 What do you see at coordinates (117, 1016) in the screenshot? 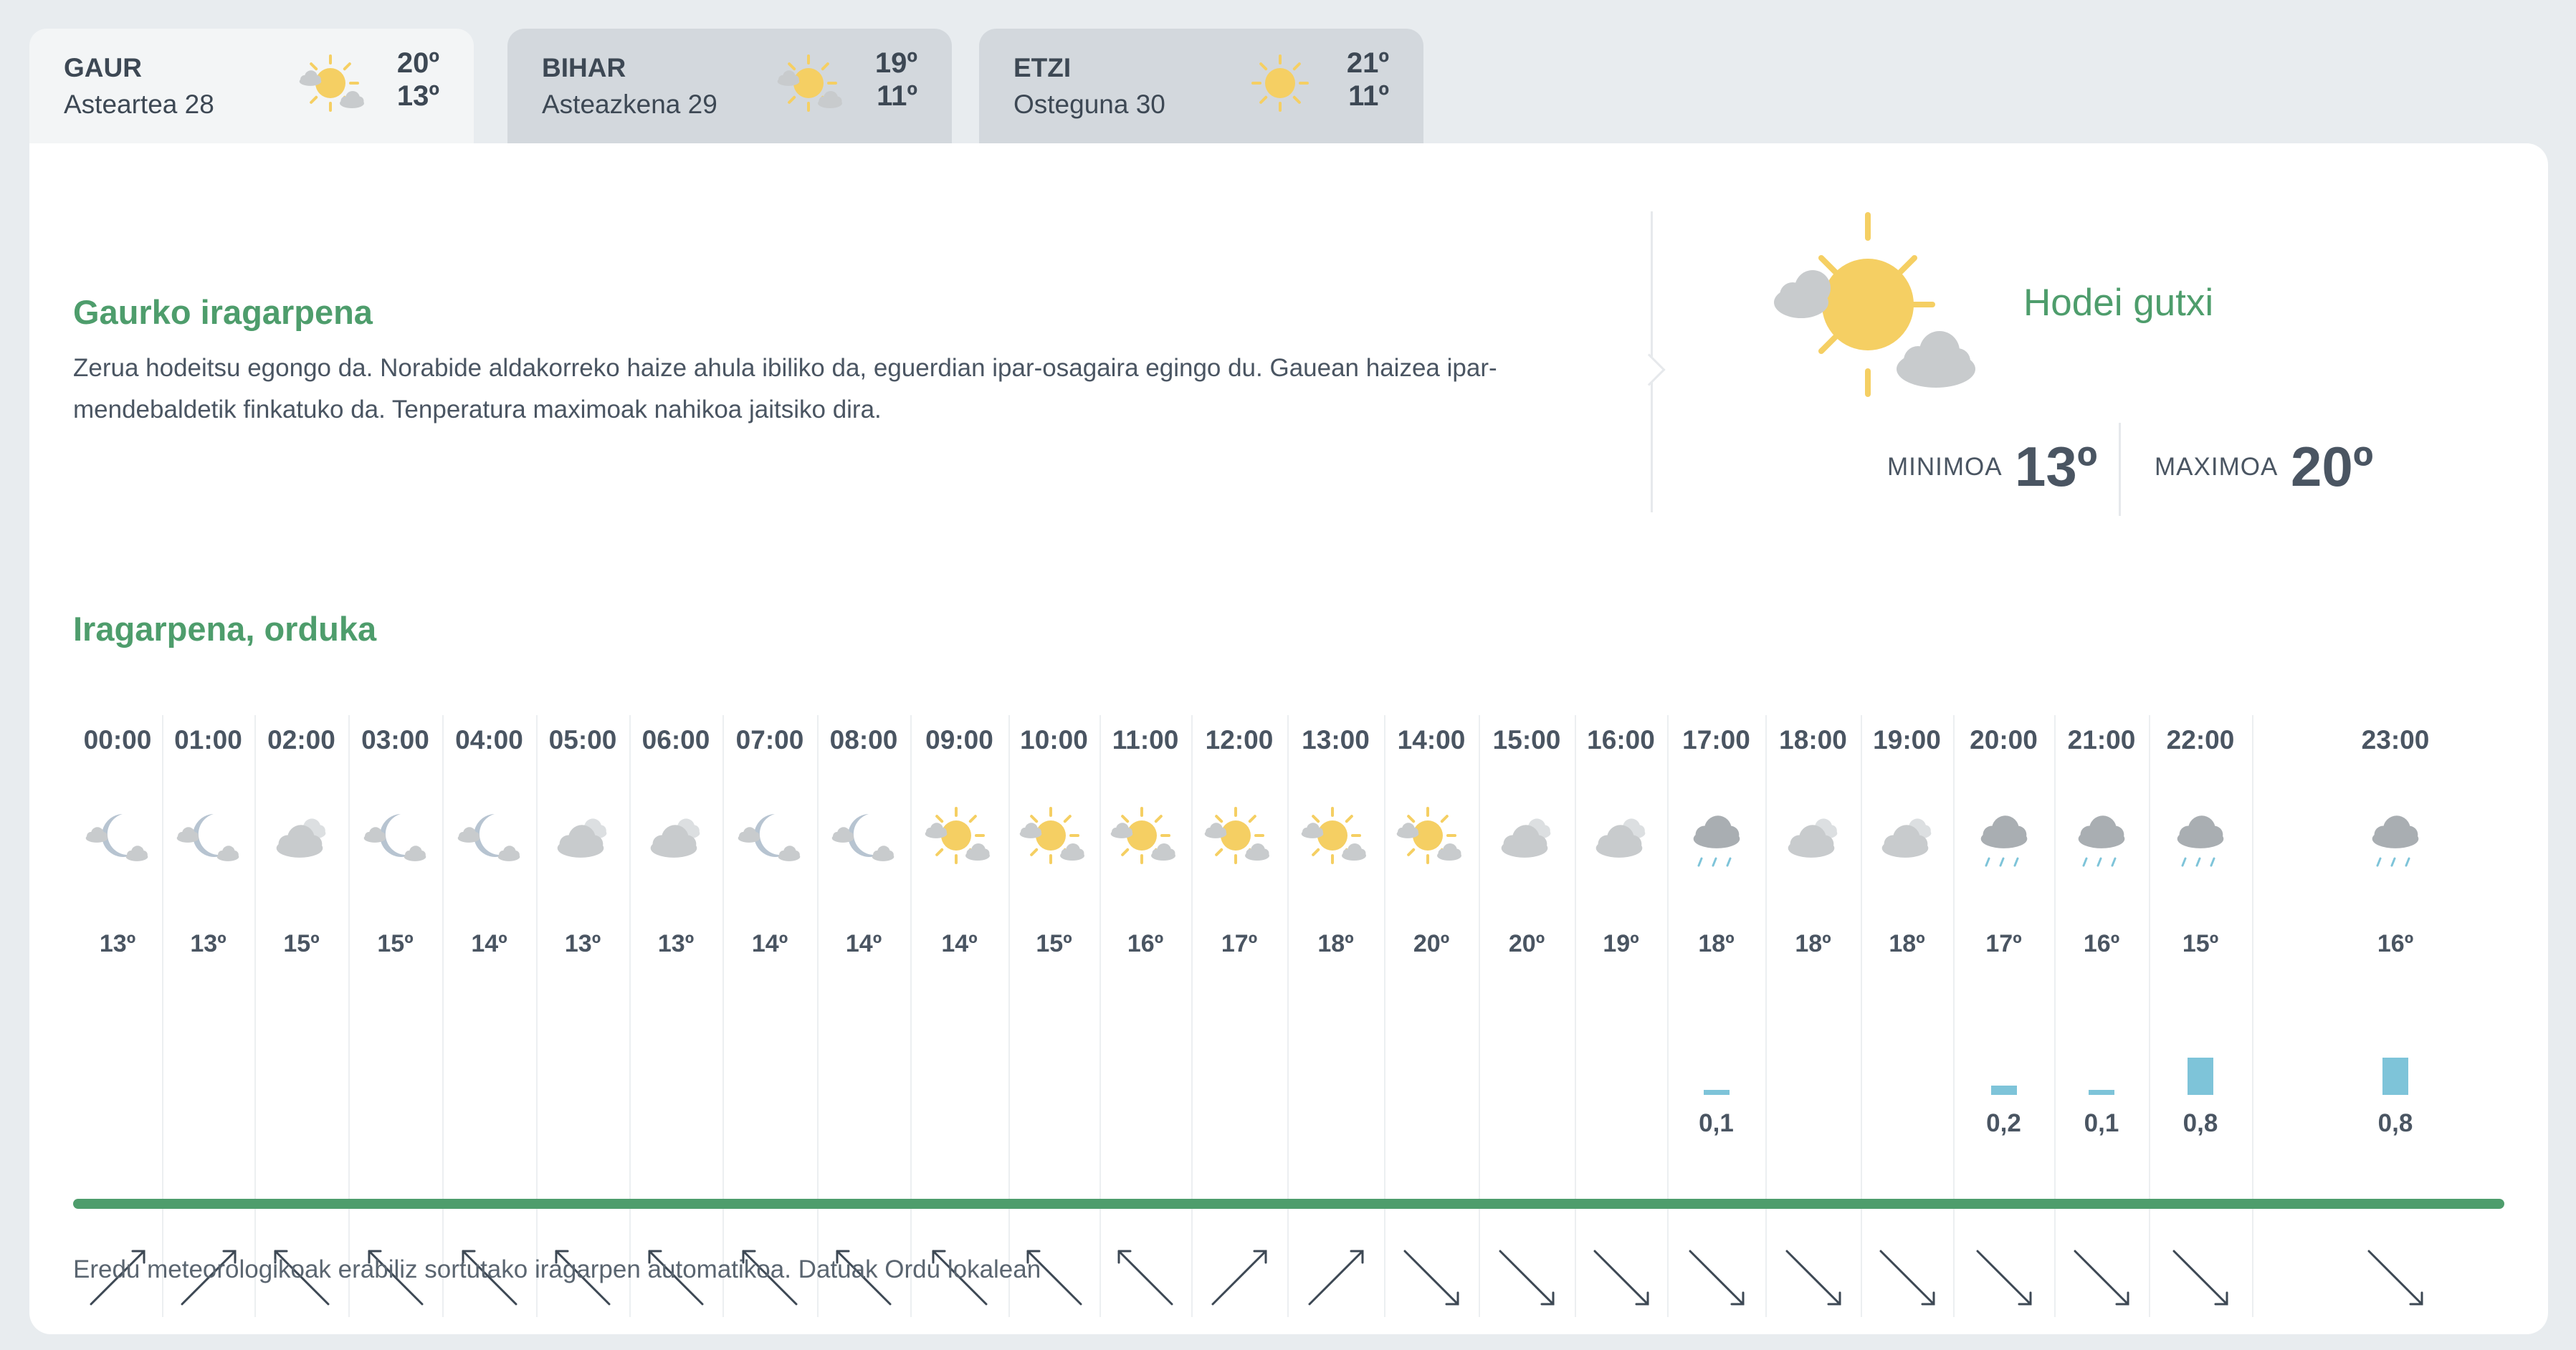
I see `hour-column: 00:00 13º` at bounding box center [117, 1016].